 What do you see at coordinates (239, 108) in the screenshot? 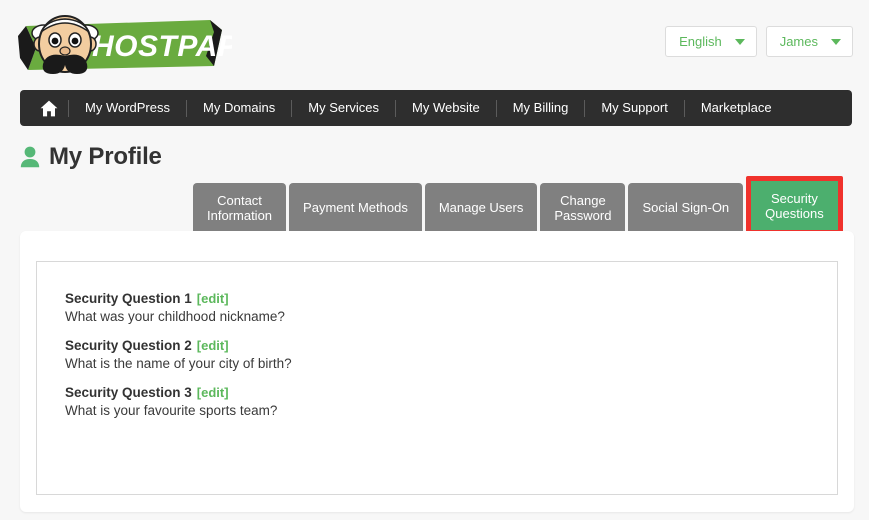
I see `nav-item-my-domains: My Domains` at bounding box center [239, 108].